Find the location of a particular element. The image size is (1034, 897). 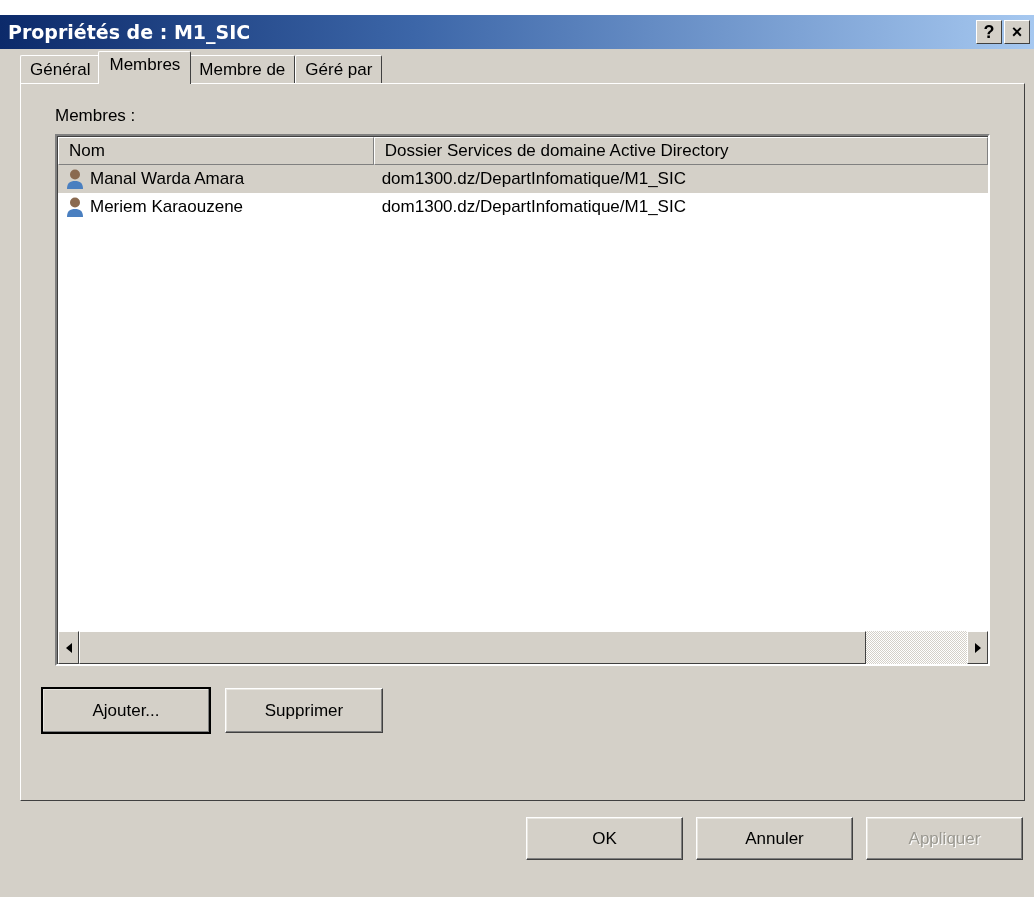

tab: Membres is located at coordinates (145, 67).